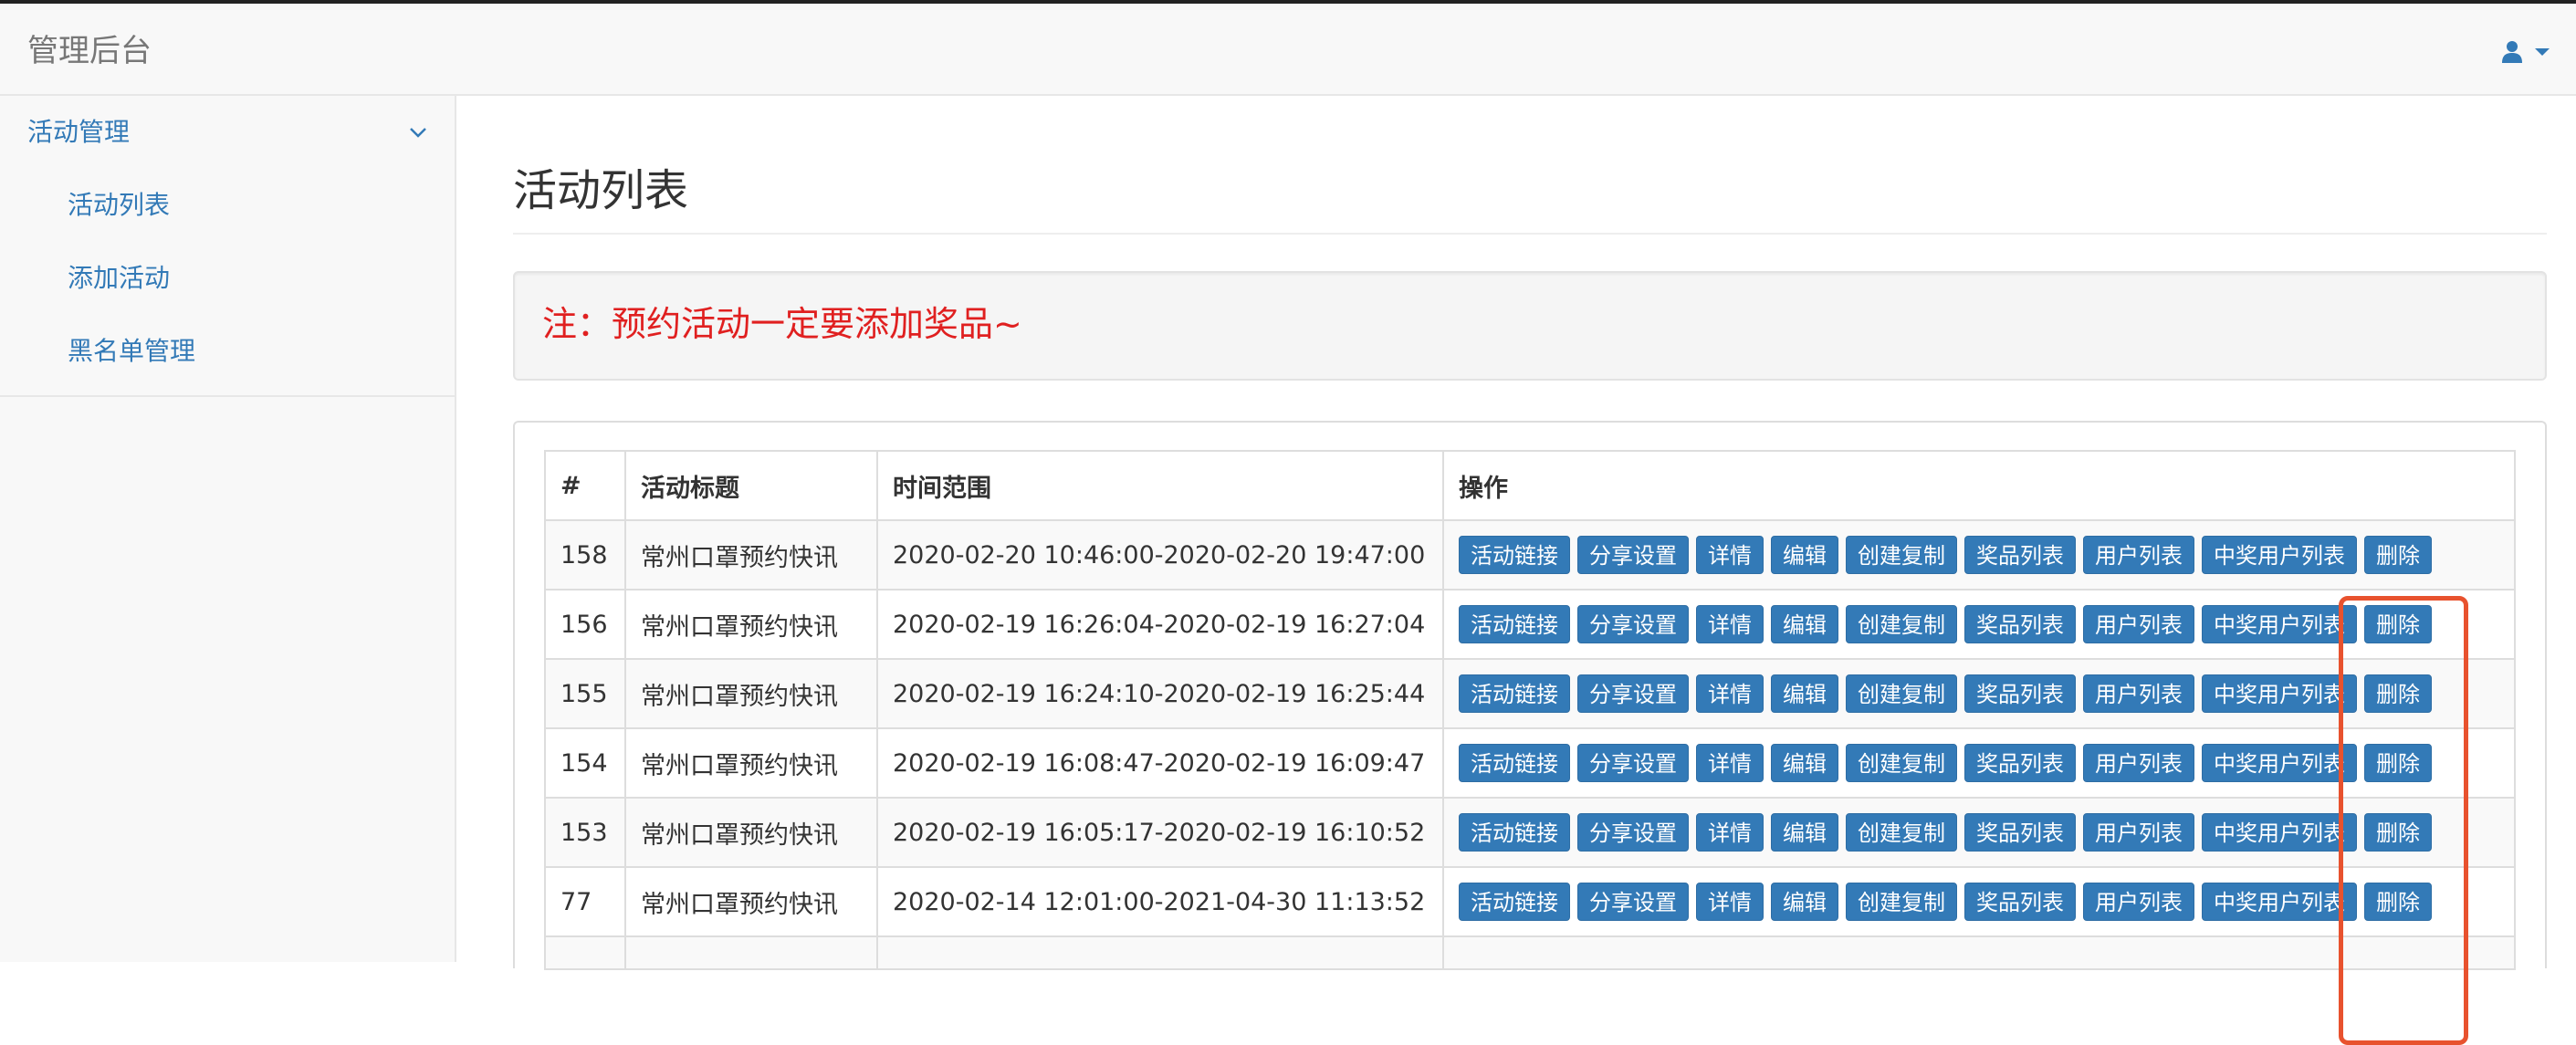 The height and width of the screenshot is (1045, 2576). What do you see at coordinates (227, 133) in the screenshot?
I see `sidebar-group-activity-management: 活动管理` at bounding box center [227, 133].